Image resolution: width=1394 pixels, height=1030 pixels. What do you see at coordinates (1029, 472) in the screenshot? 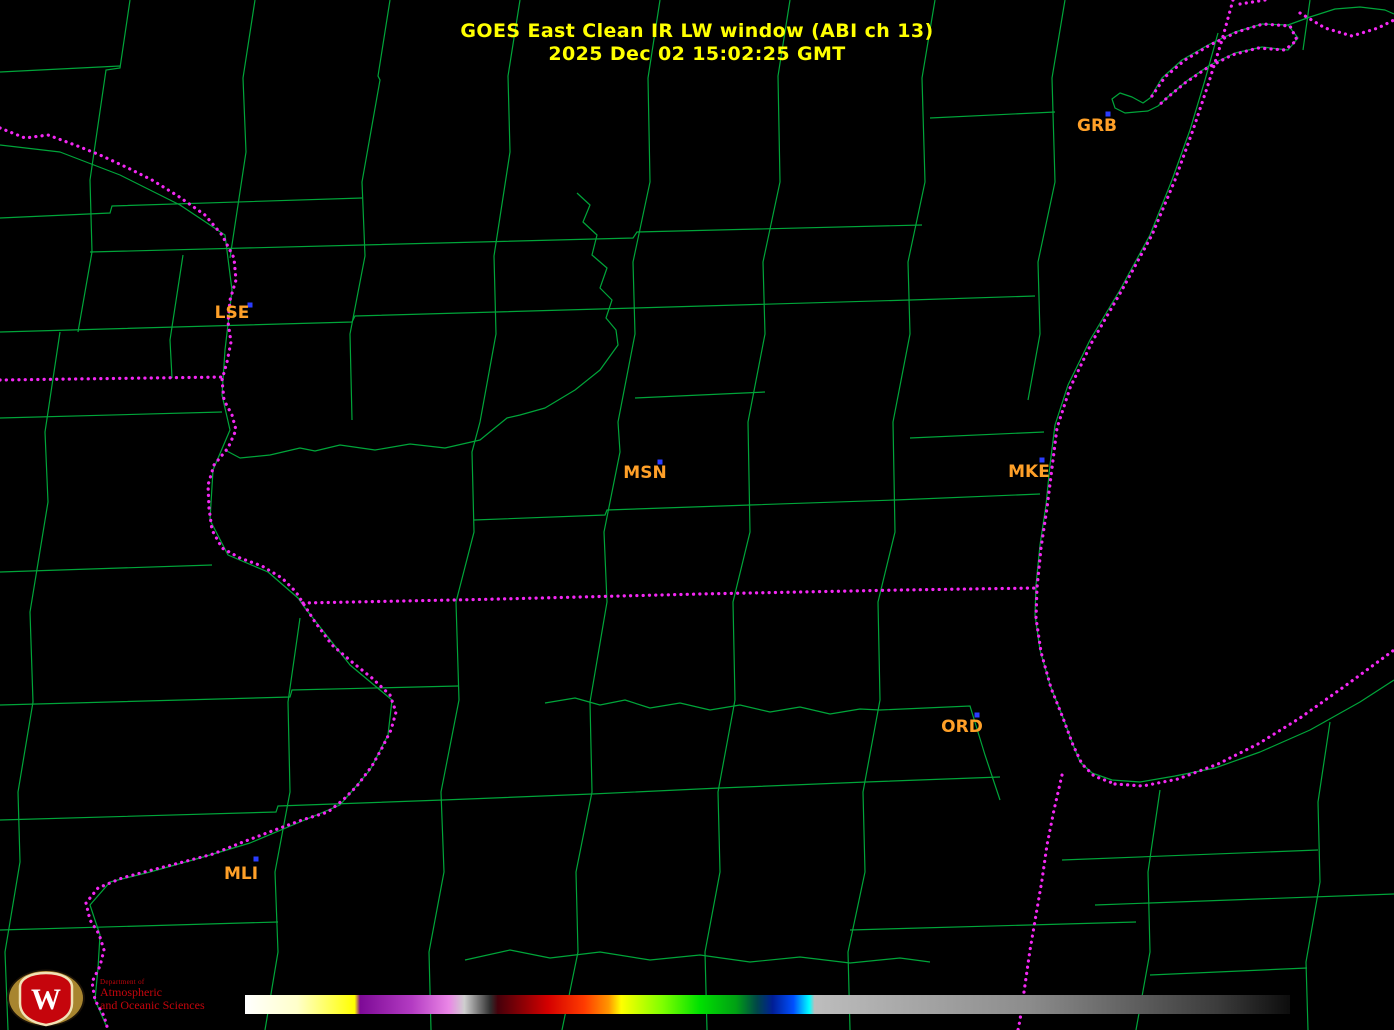
I see `station-label-MKE: MKE` at bounding box center [1029, 472].